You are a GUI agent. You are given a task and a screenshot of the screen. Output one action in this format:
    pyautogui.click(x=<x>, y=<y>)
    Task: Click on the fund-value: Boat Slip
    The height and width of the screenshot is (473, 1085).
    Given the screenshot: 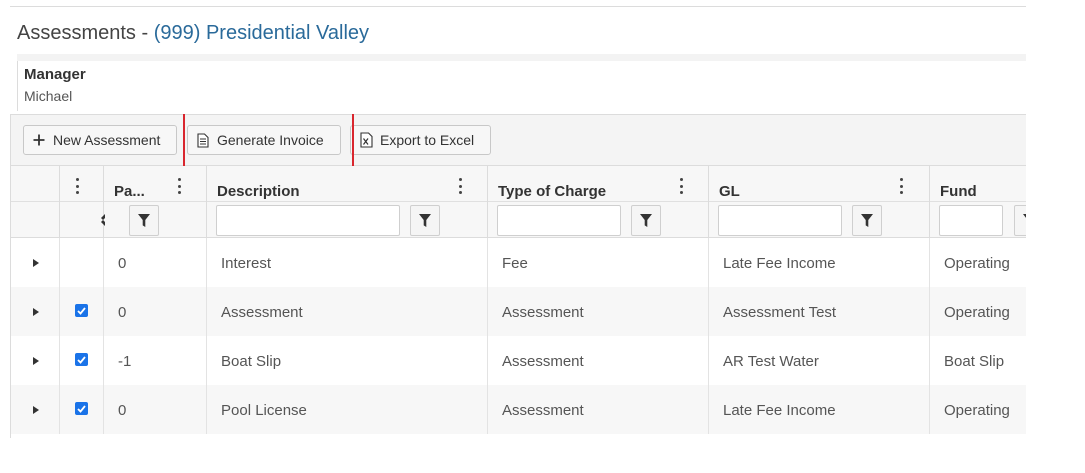 What is the action you would take?
    pyautogui.click(x=974, y=361)
    